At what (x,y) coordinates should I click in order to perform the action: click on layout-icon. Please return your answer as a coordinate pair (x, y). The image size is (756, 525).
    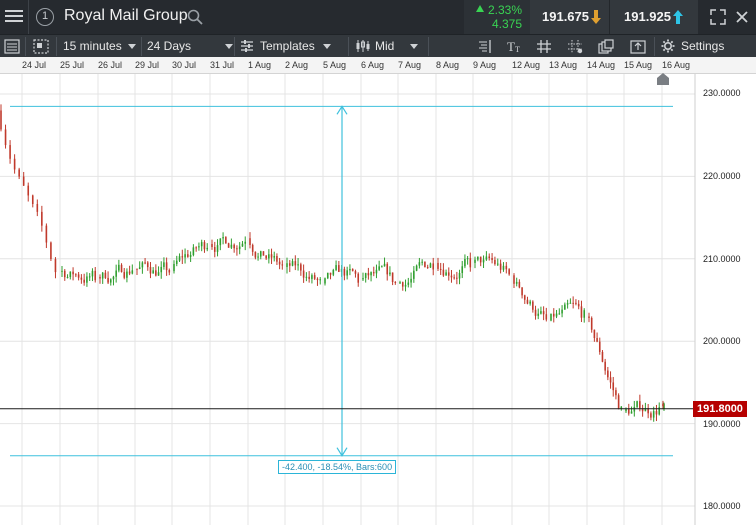
    Looking at the image, I should click on (41, 46).